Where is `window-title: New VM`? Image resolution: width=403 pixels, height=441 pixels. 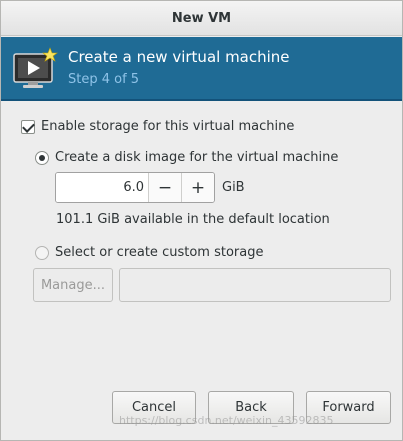
window-title: New VM is located at coordinates (201, 18).